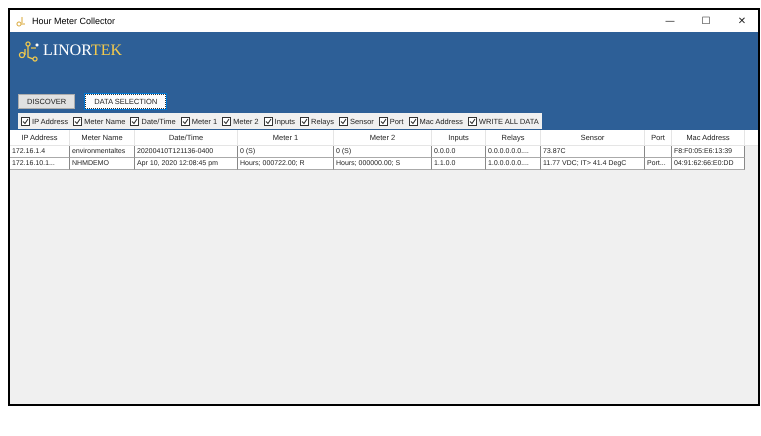 The height and width of the screenshot is (436, 761). What do you see at coordinates (22, 21) in the screenshot?
I see `app-icon` at bounding box center [22, 21].